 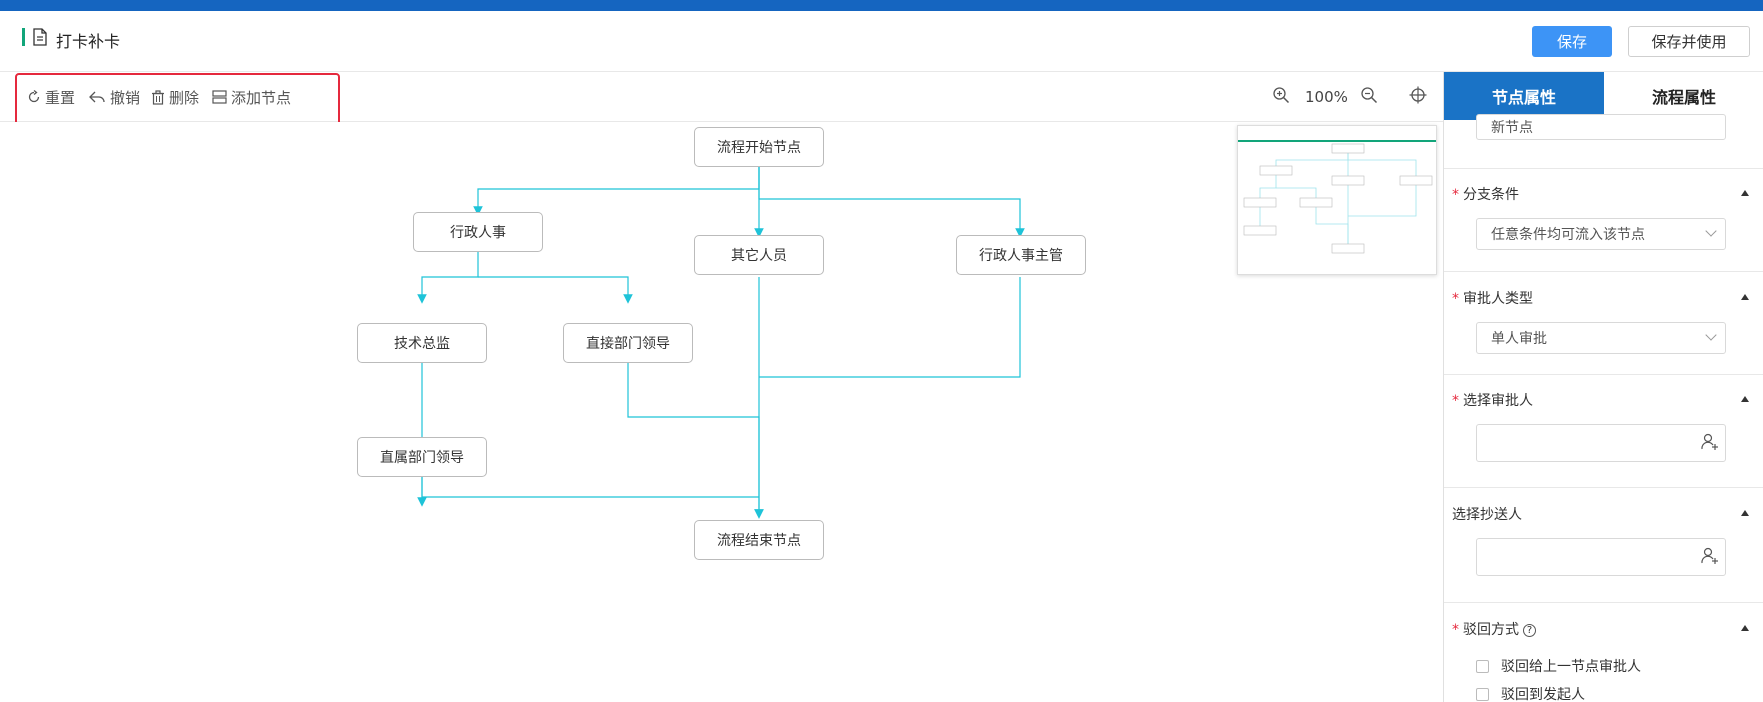 What do you see at coordinates (1572, 41) in the screenshot?
I see `save-button: 保存` at bounding box center [1572, 41].